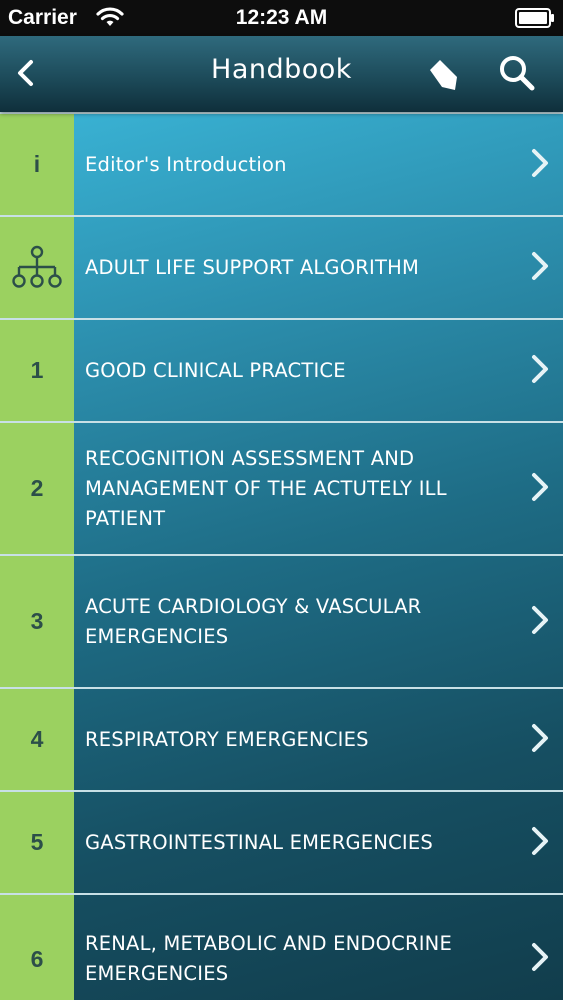  I want to click on section-label: GOOD CLINICAL PRACTICE, so click(215, 370).